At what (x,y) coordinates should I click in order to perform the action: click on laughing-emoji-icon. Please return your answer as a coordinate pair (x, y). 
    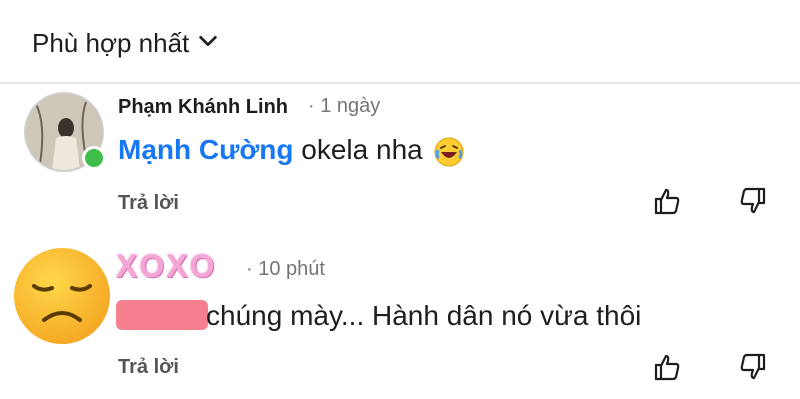
    Looking at the image, I should click on (449, 152).